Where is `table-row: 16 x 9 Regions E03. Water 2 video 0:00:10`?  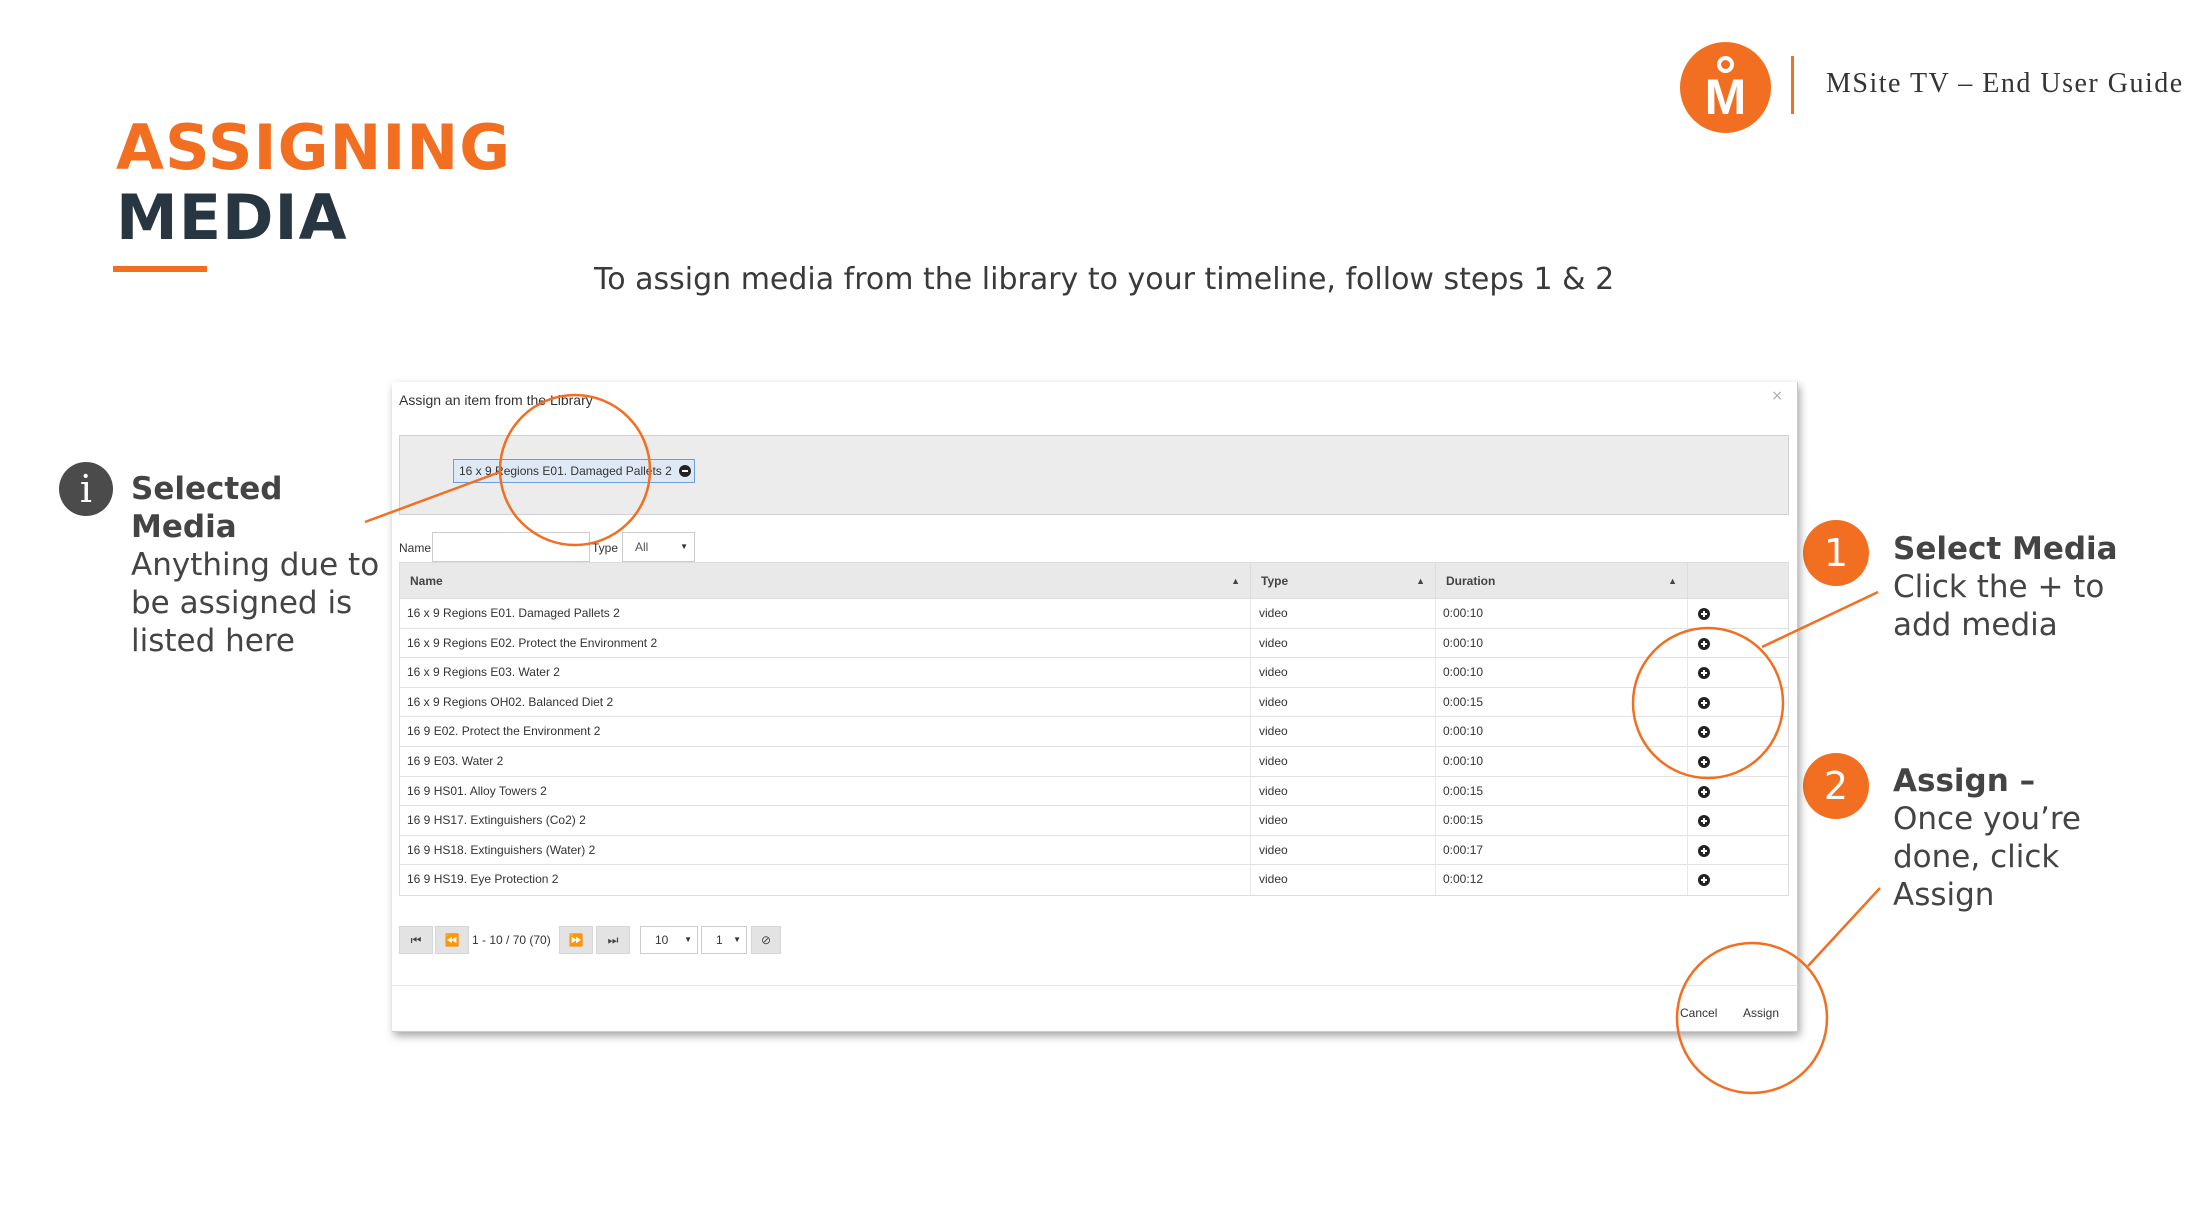
table-row: 16 x 9 Regions E03. Water 2 video 0:00:10 is located at coordinates (1094, 673).